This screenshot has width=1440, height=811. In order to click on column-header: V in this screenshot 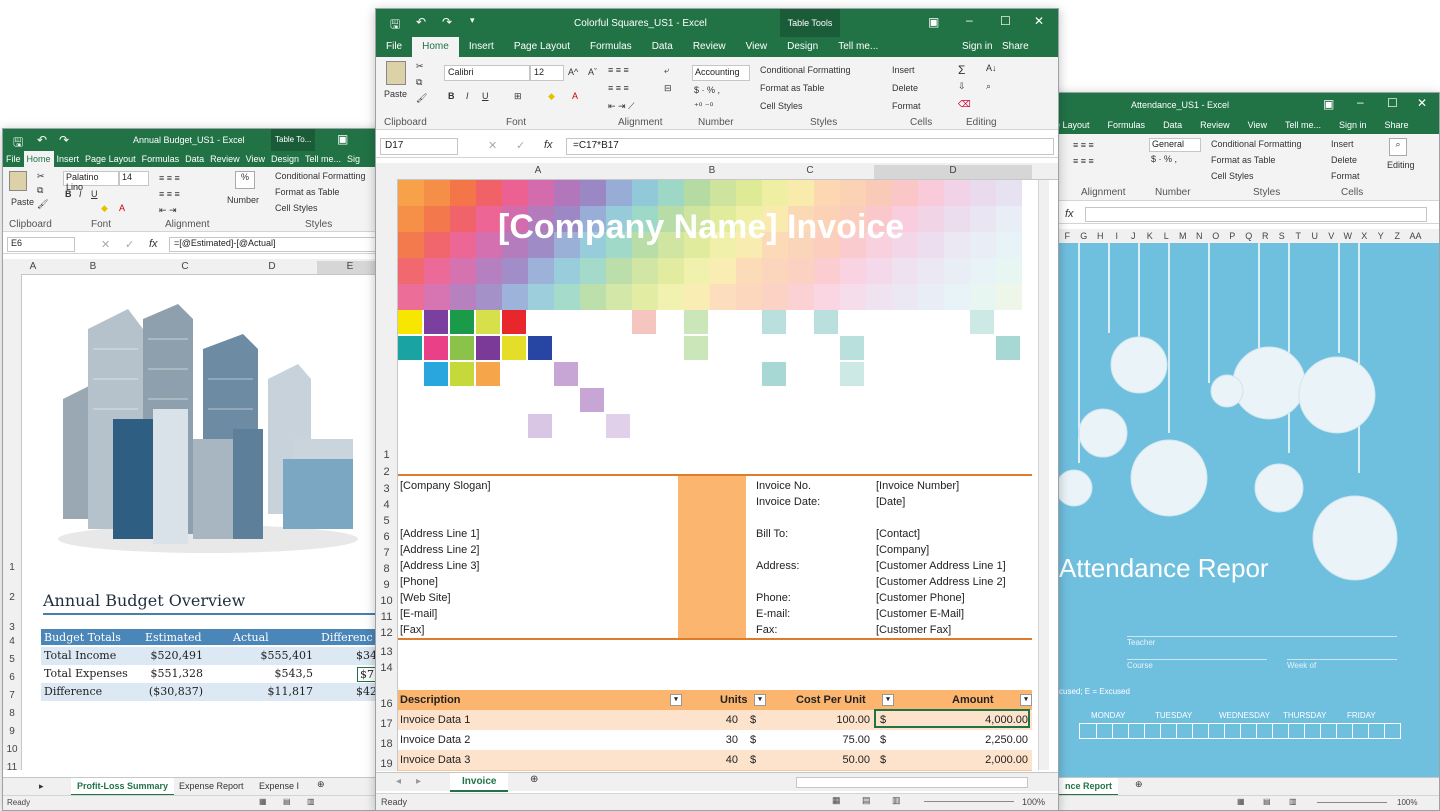, I will do `click(1331, 236)`.